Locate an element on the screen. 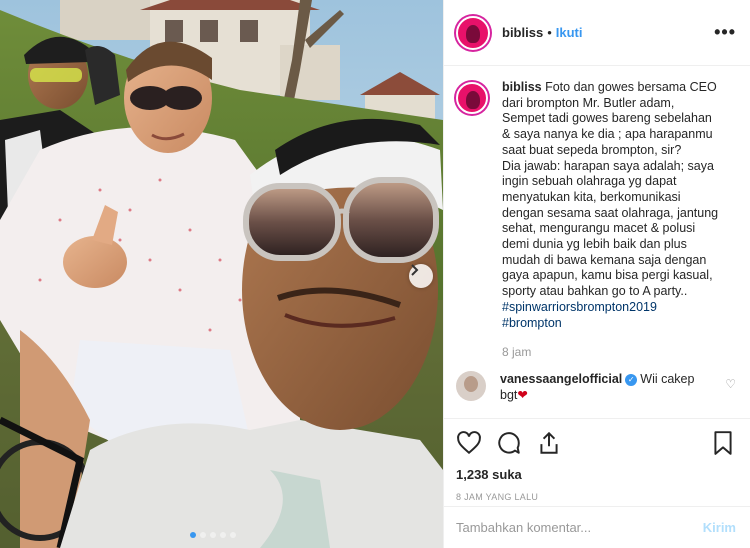 The width and height of the screenshot is (750, 548). post-comment-button: Kirim is located at coordinates (719, 527).